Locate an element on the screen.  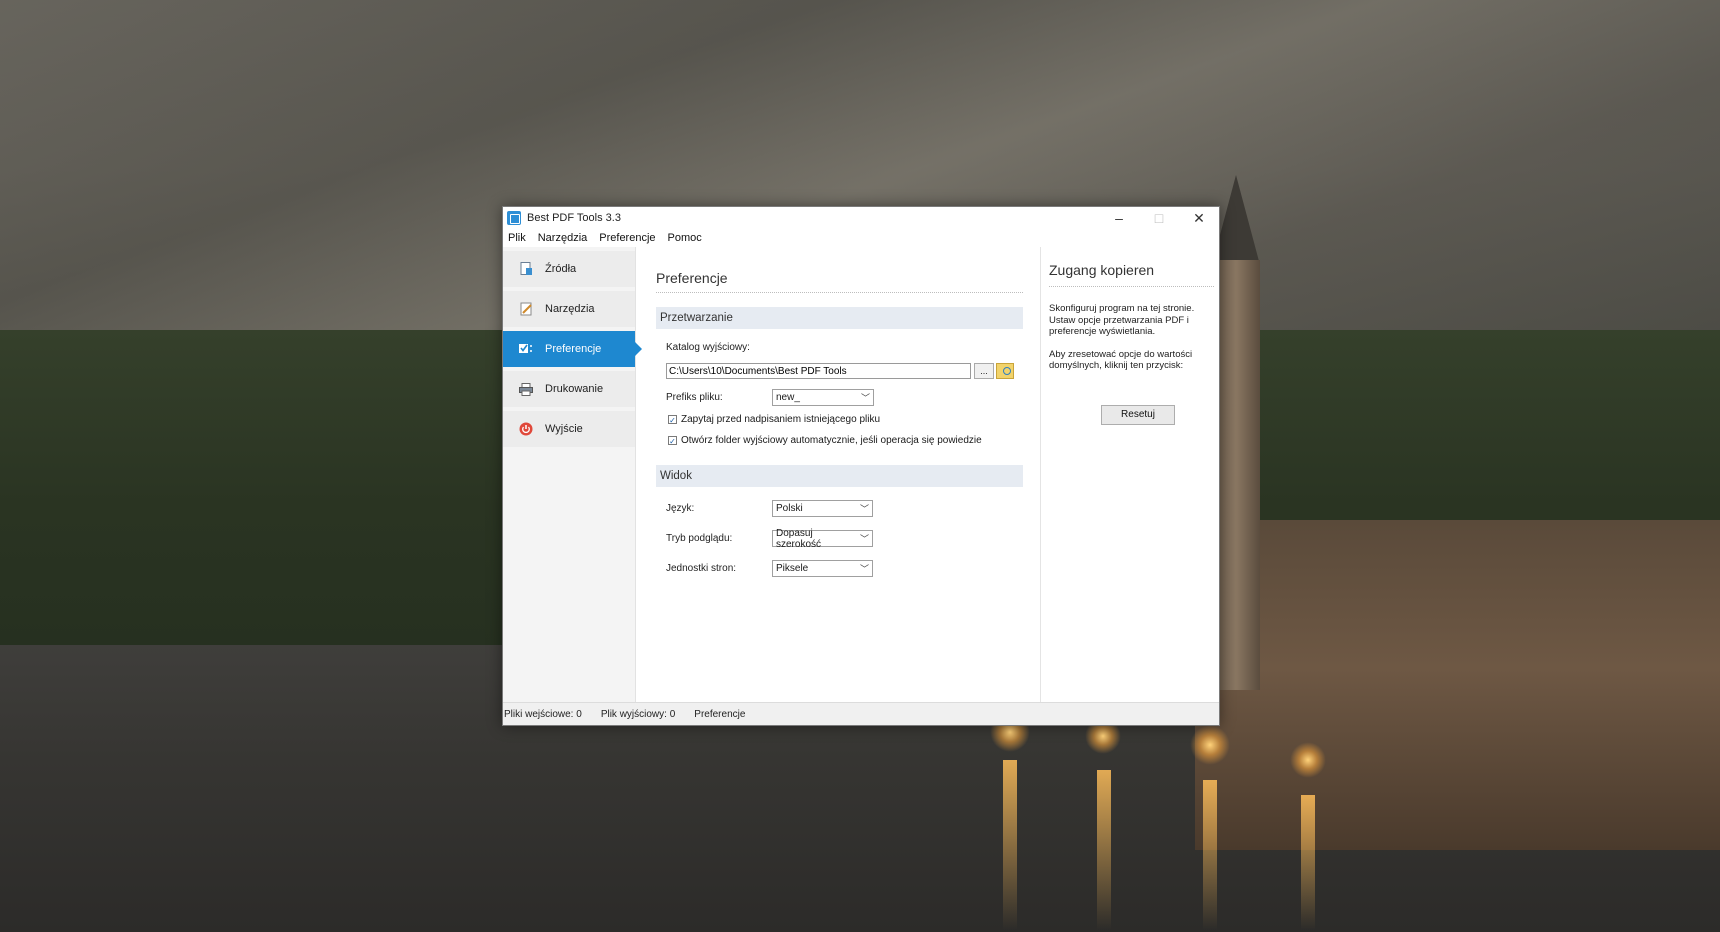
close-button: ✕ is located at coordinates (1199, 218).